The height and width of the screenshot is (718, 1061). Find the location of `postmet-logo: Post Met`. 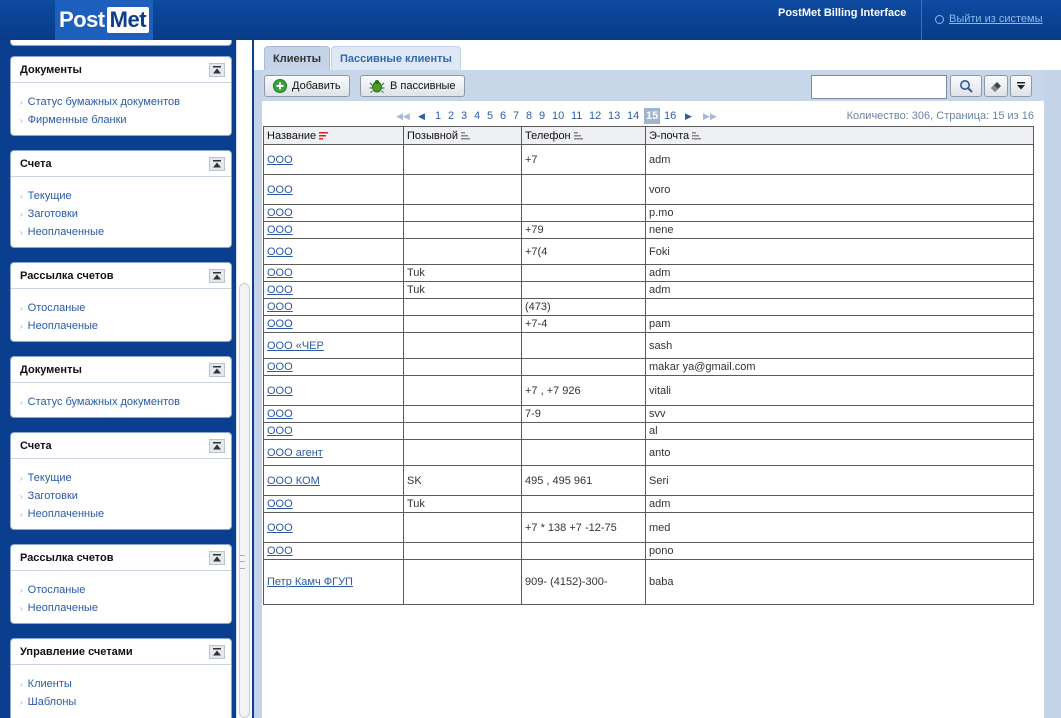

postmet-logo: Post Met is located at coordinates (104, 20).